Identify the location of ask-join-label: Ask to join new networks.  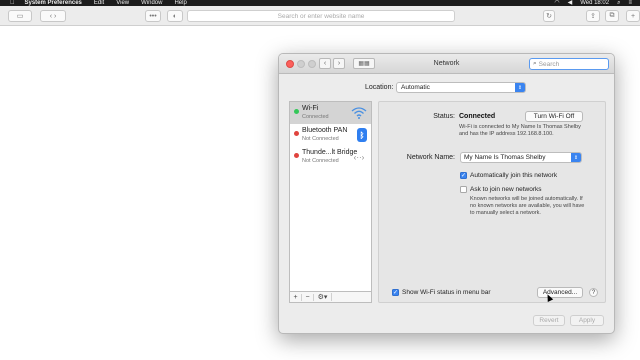
(506, 189).